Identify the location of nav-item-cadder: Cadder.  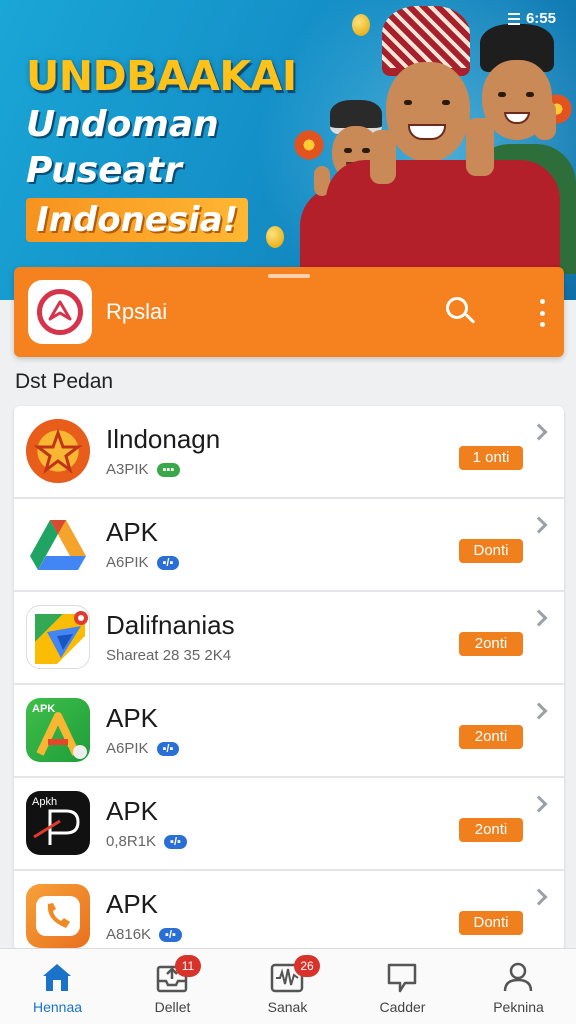
(402, 986).